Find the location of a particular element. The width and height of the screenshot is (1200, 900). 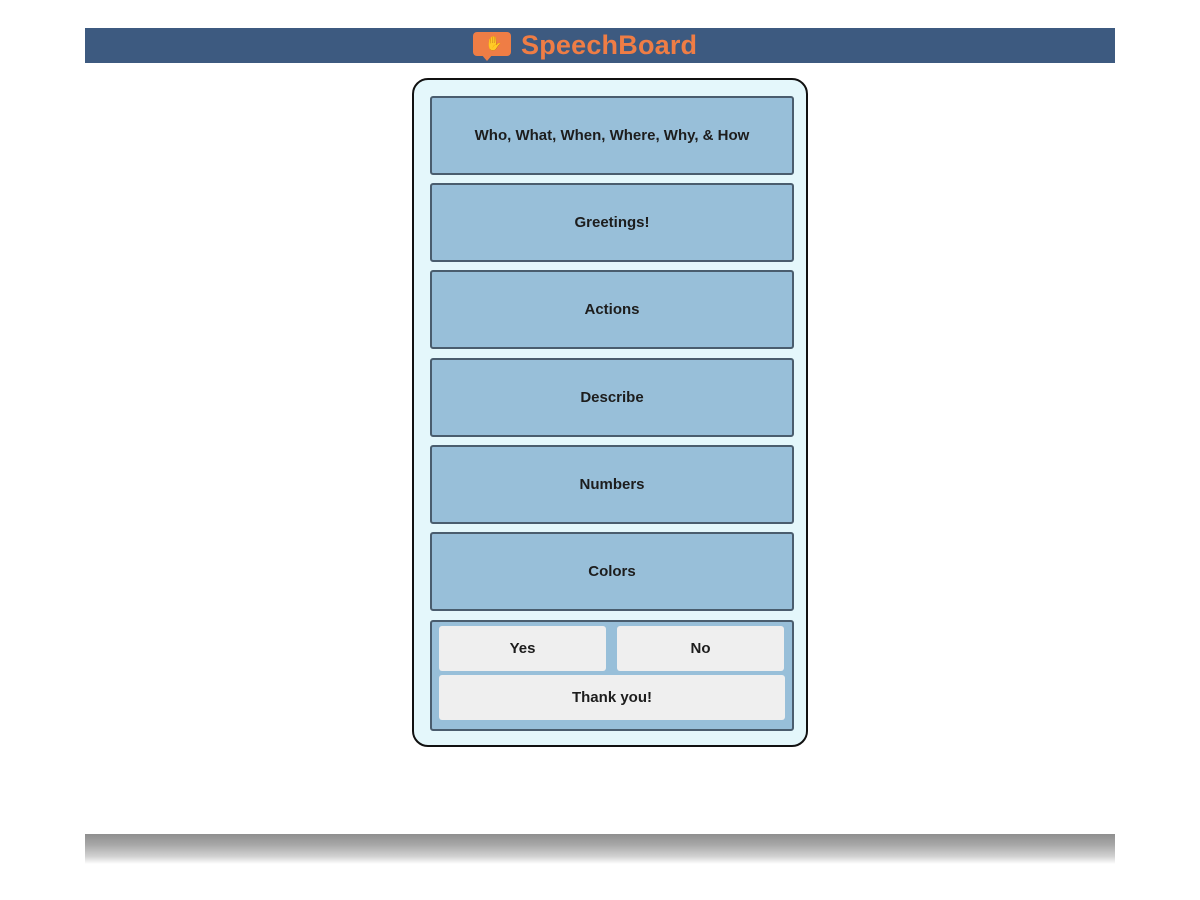

category-actions-button: Actions is located at coordinates (612, 309).